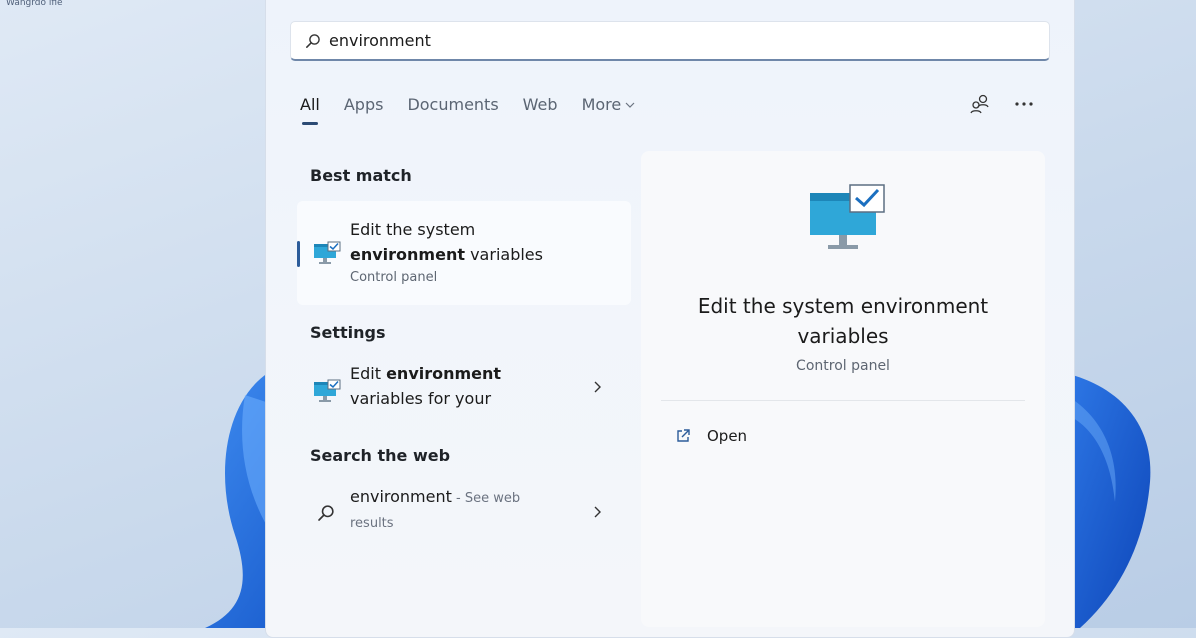 The width and height of the screenshot is (1196, 638). Describe the element at coordinates (1105, 500) in the screenshot. I see `wallpaper-bloom-right` at that location.